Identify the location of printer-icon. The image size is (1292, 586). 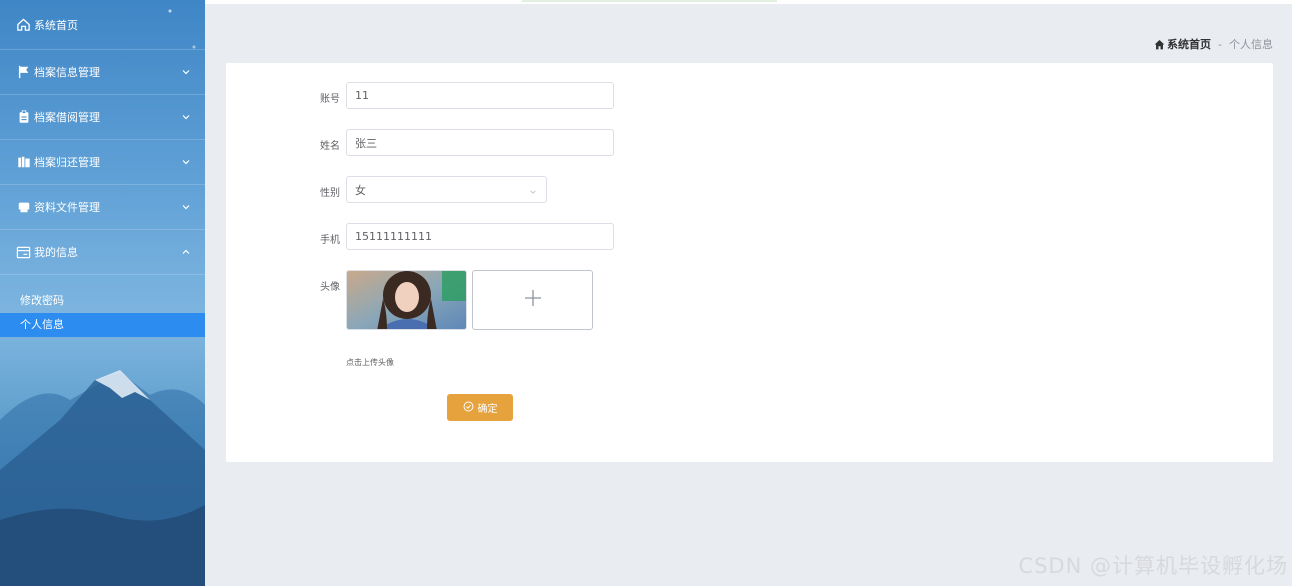
(23, 207).